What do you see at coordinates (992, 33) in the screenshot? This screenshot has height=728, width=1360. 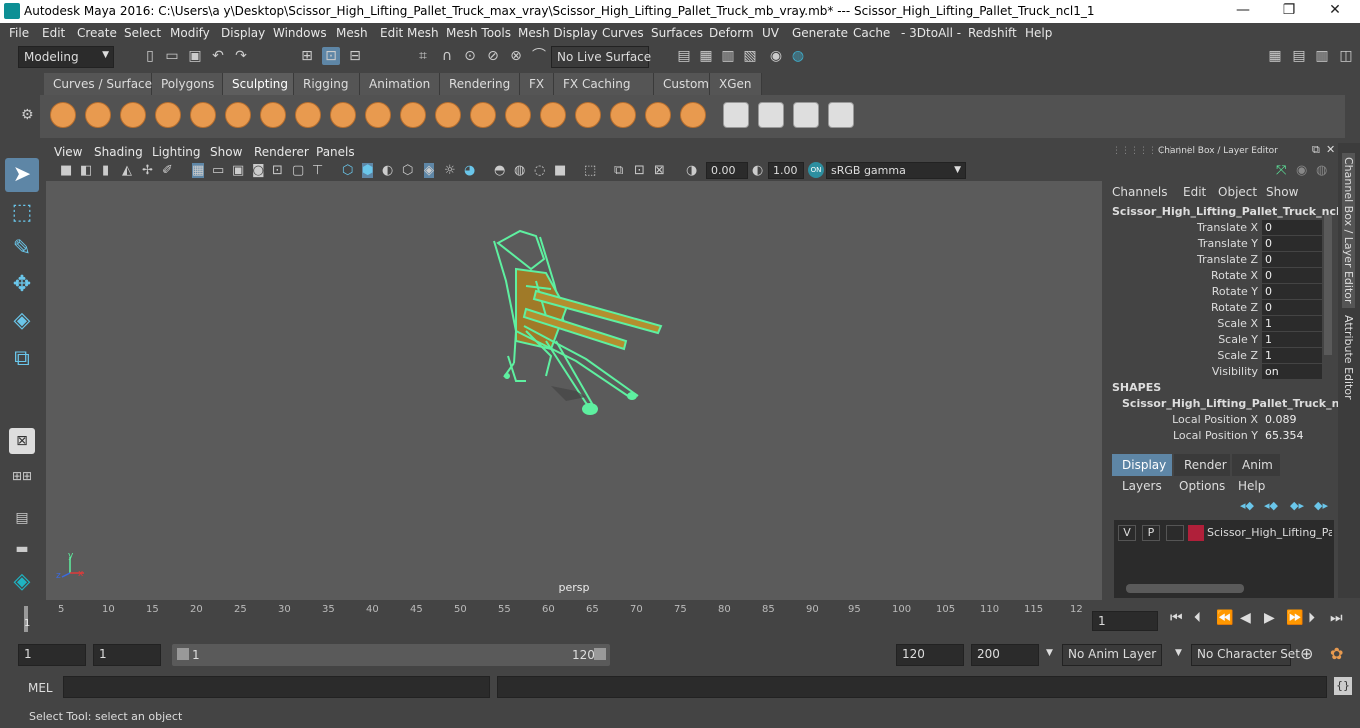 I see `menu-redshift: Redshift` at bounding box center [992, 33].